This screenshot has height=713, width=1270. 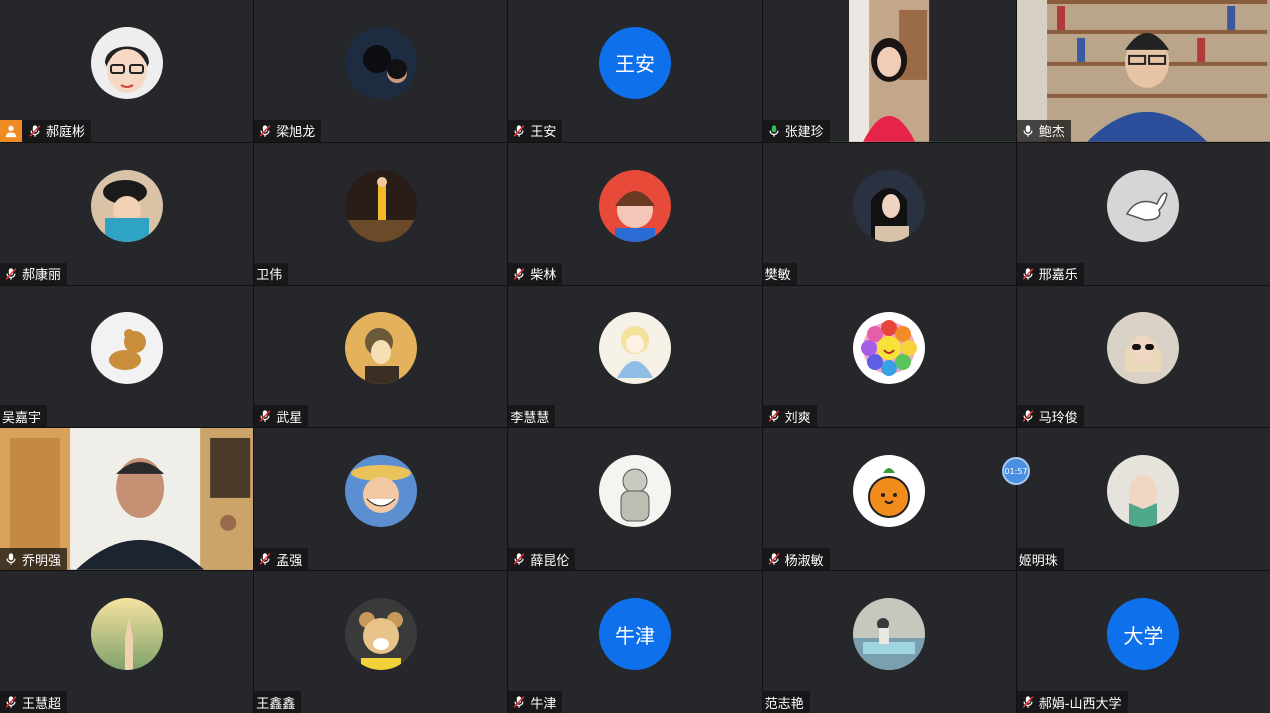 What do you see at coordinates (797, 418) in the screenshot?
I see `participant-name: 刘爽` at bounding box center [797, 418].